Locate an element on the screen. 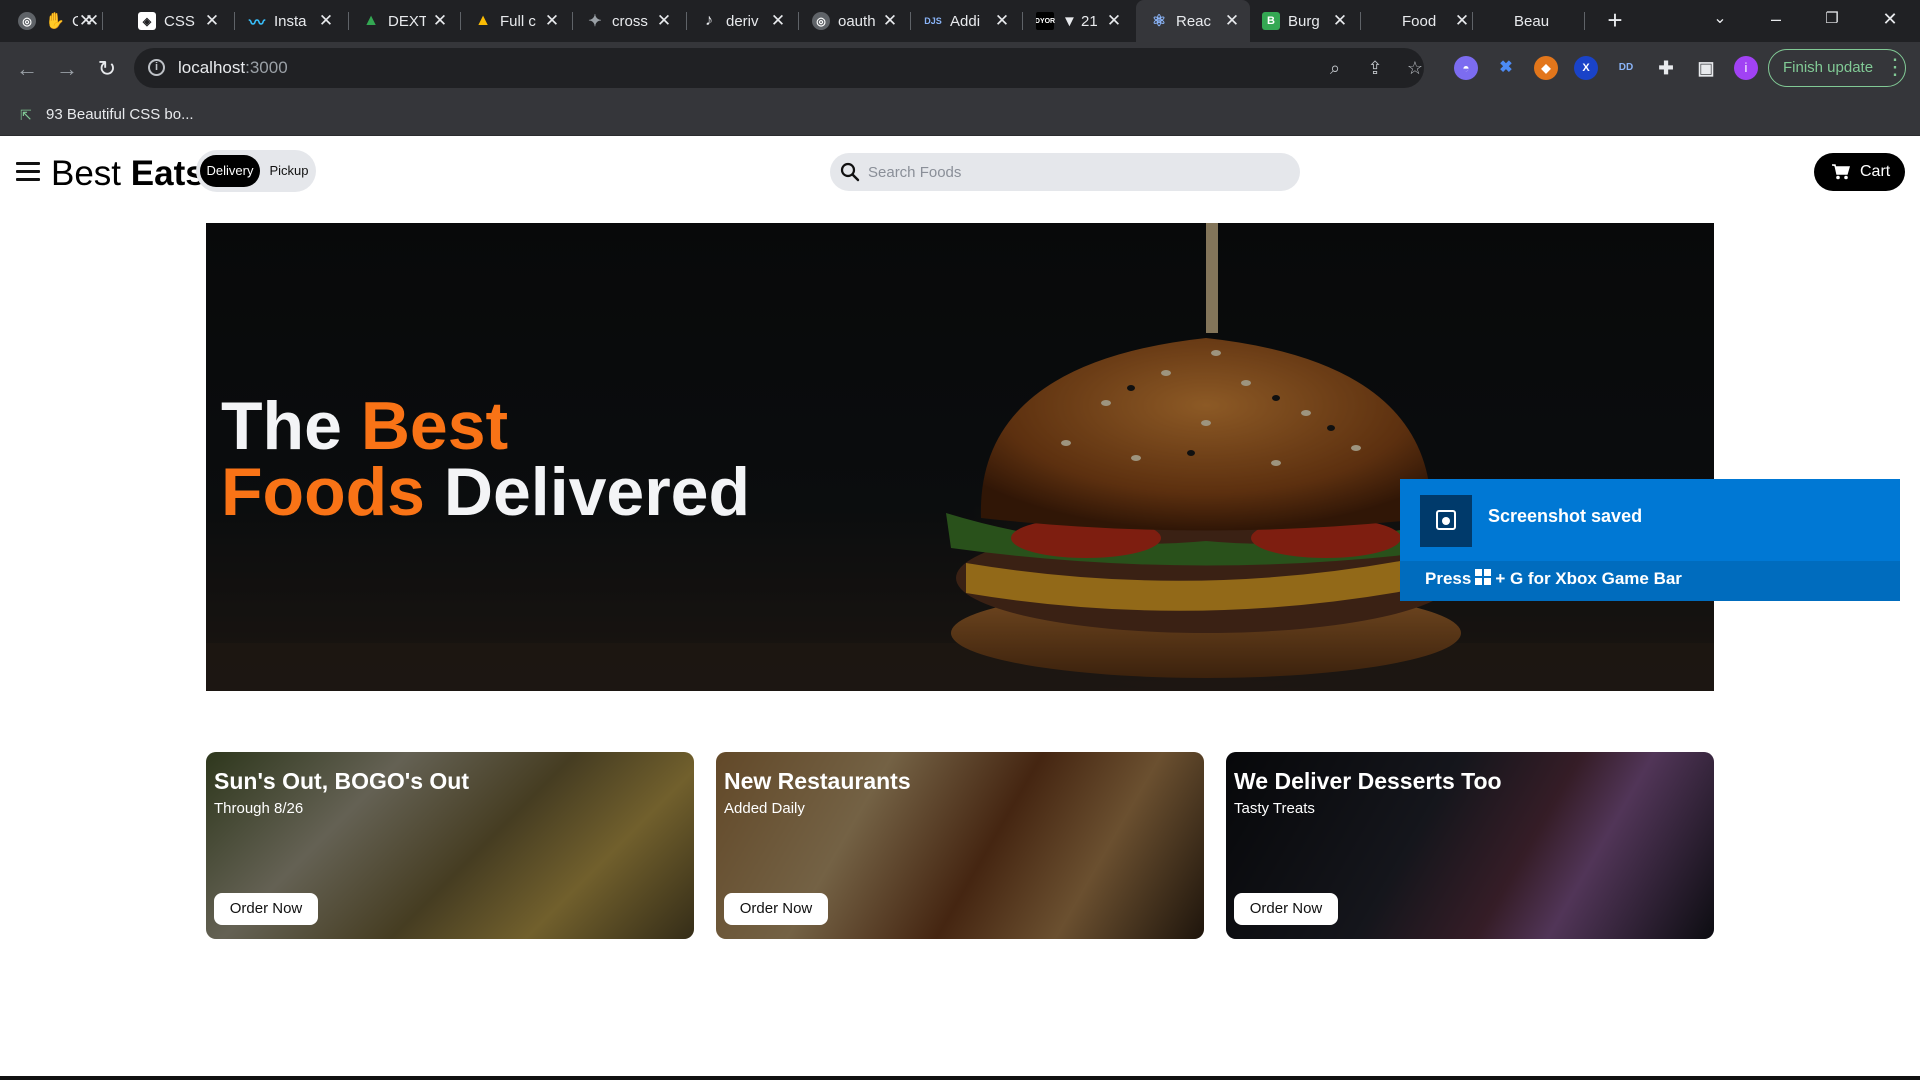 This screenshot has width=1920, height=1080. hamburger-menu-icon is located at coordinates (28, 172).